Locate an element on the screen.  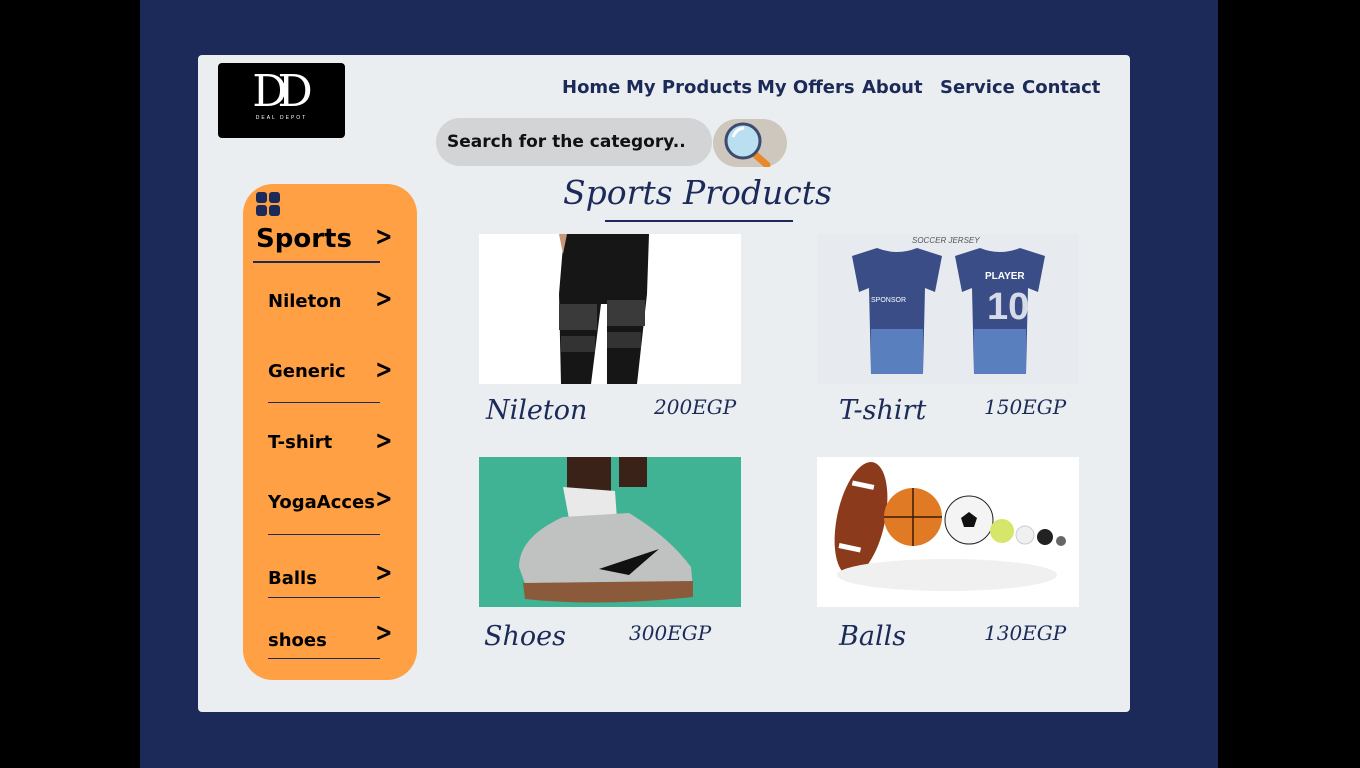
search-button is located at coordinates (750, 143).